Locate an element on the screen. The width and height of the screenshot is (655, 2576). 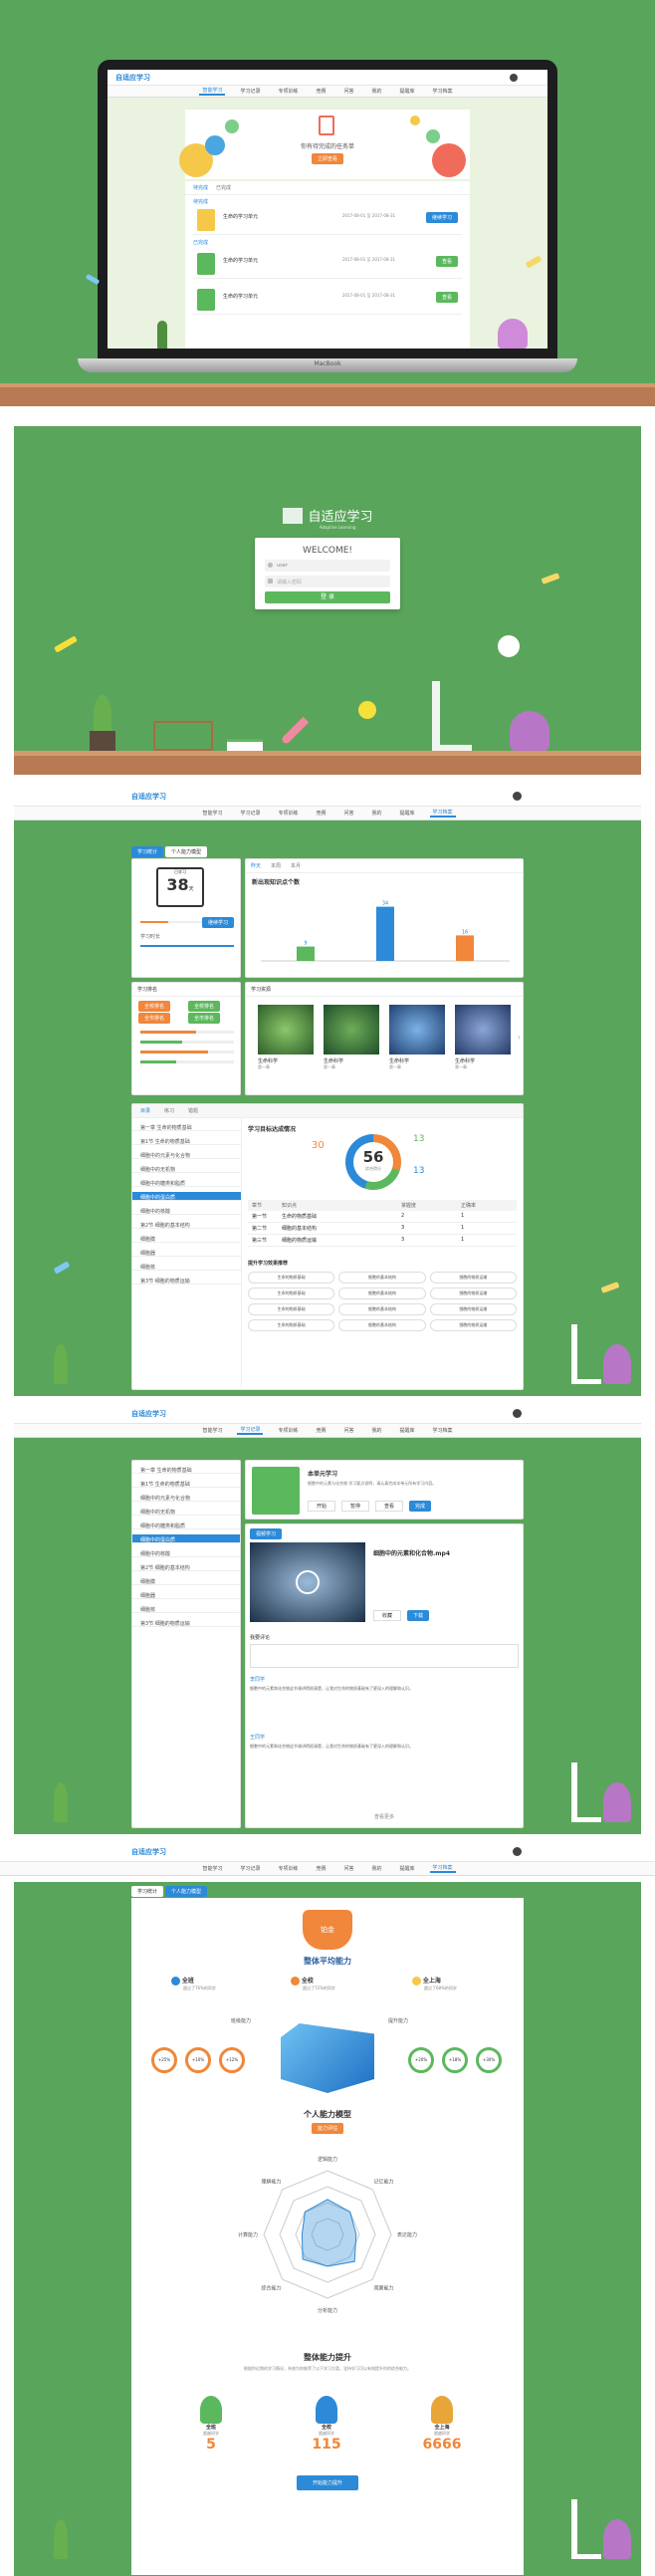
task-button: 完成 is located at coordinates (420, 1506).